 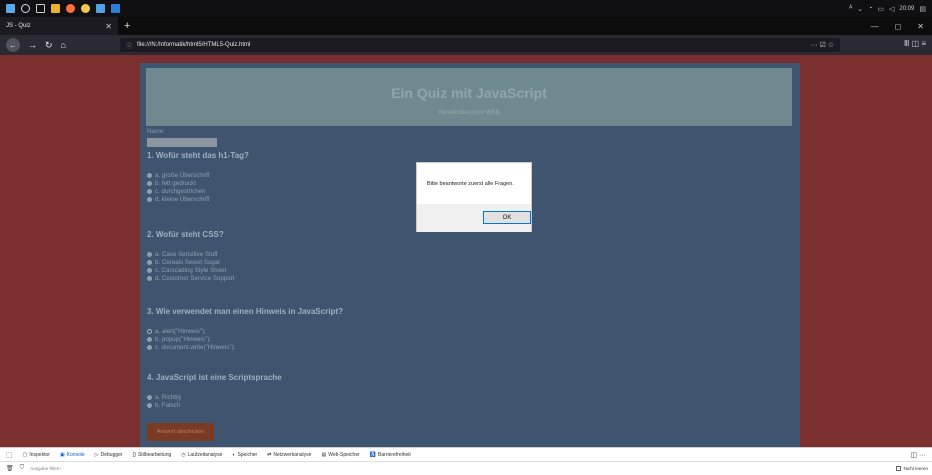 What do you see at coordinates (10, 468) in the screenshot?
I see `trash-icon: 🗑` at bounding box center [10, 468].